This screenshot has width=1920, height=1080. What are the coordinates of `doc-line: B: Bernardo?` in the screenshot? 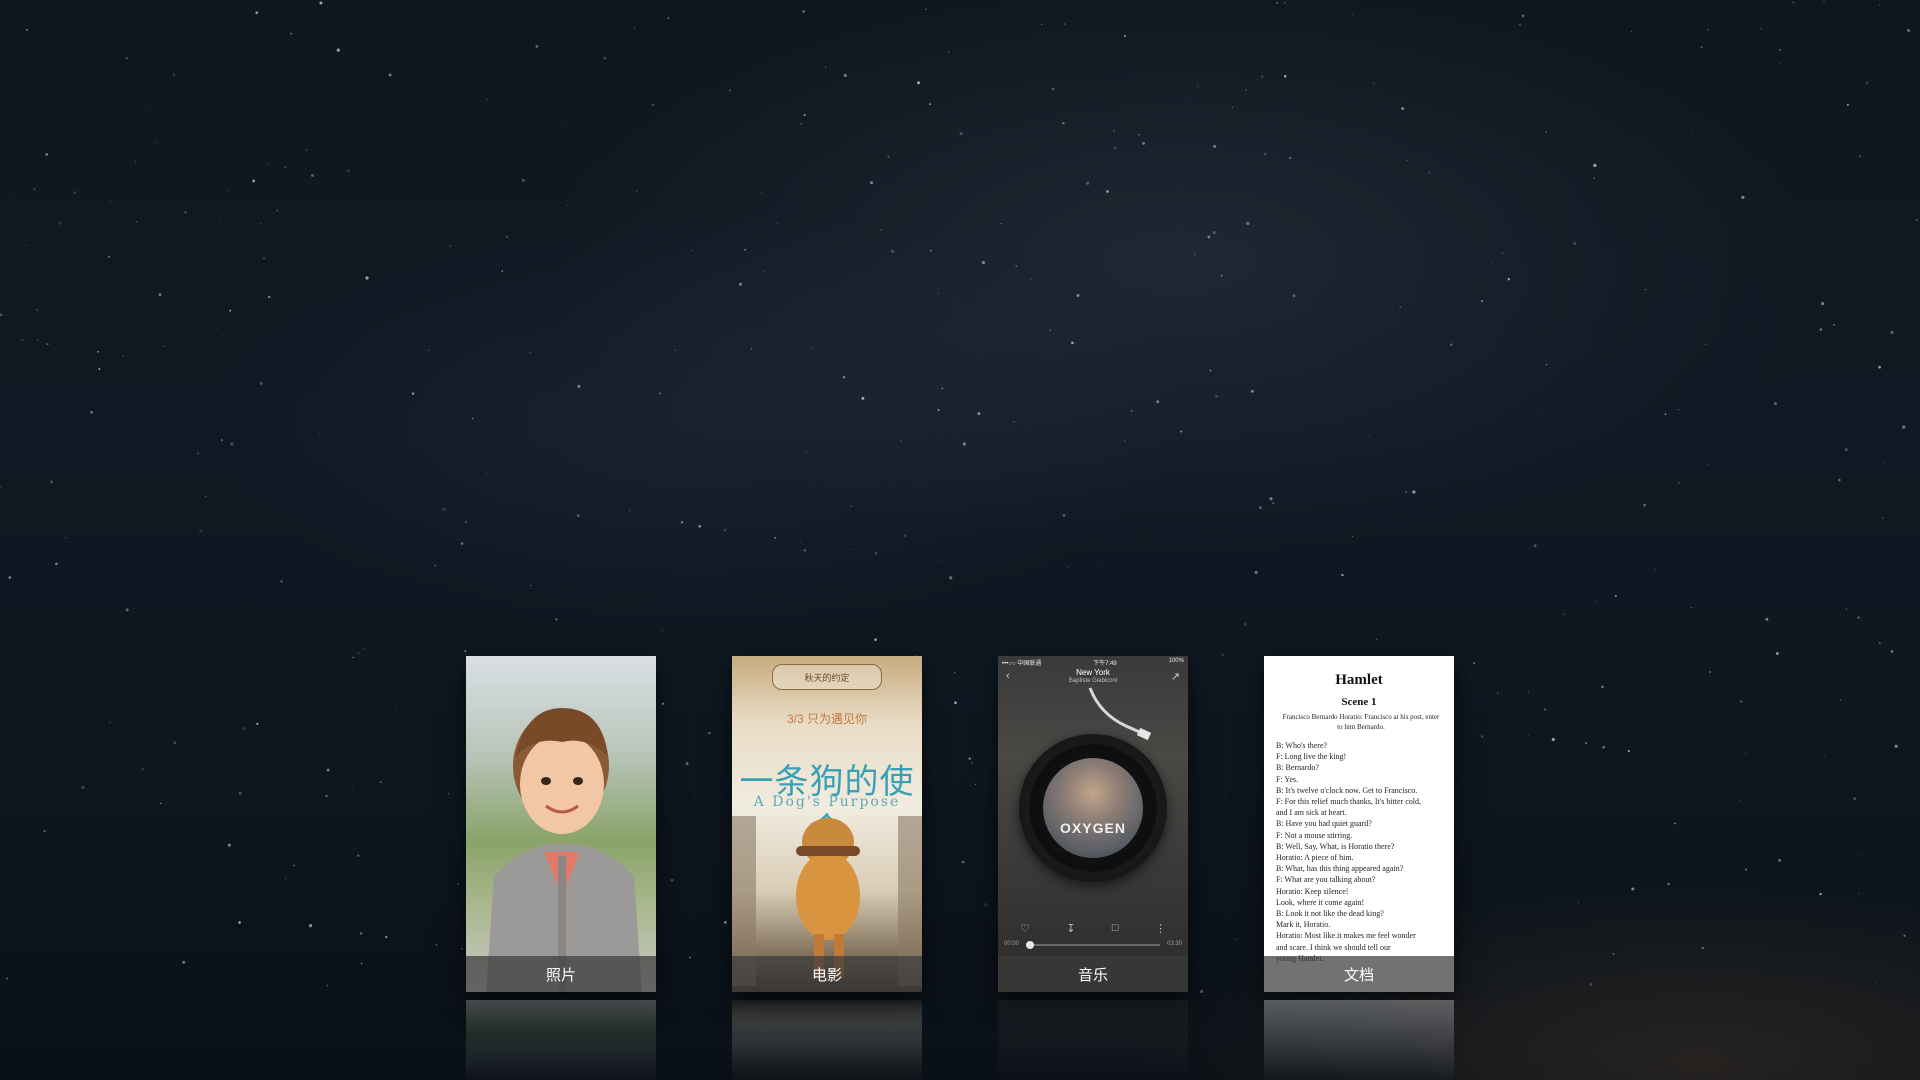 It's located at (1297, 768).